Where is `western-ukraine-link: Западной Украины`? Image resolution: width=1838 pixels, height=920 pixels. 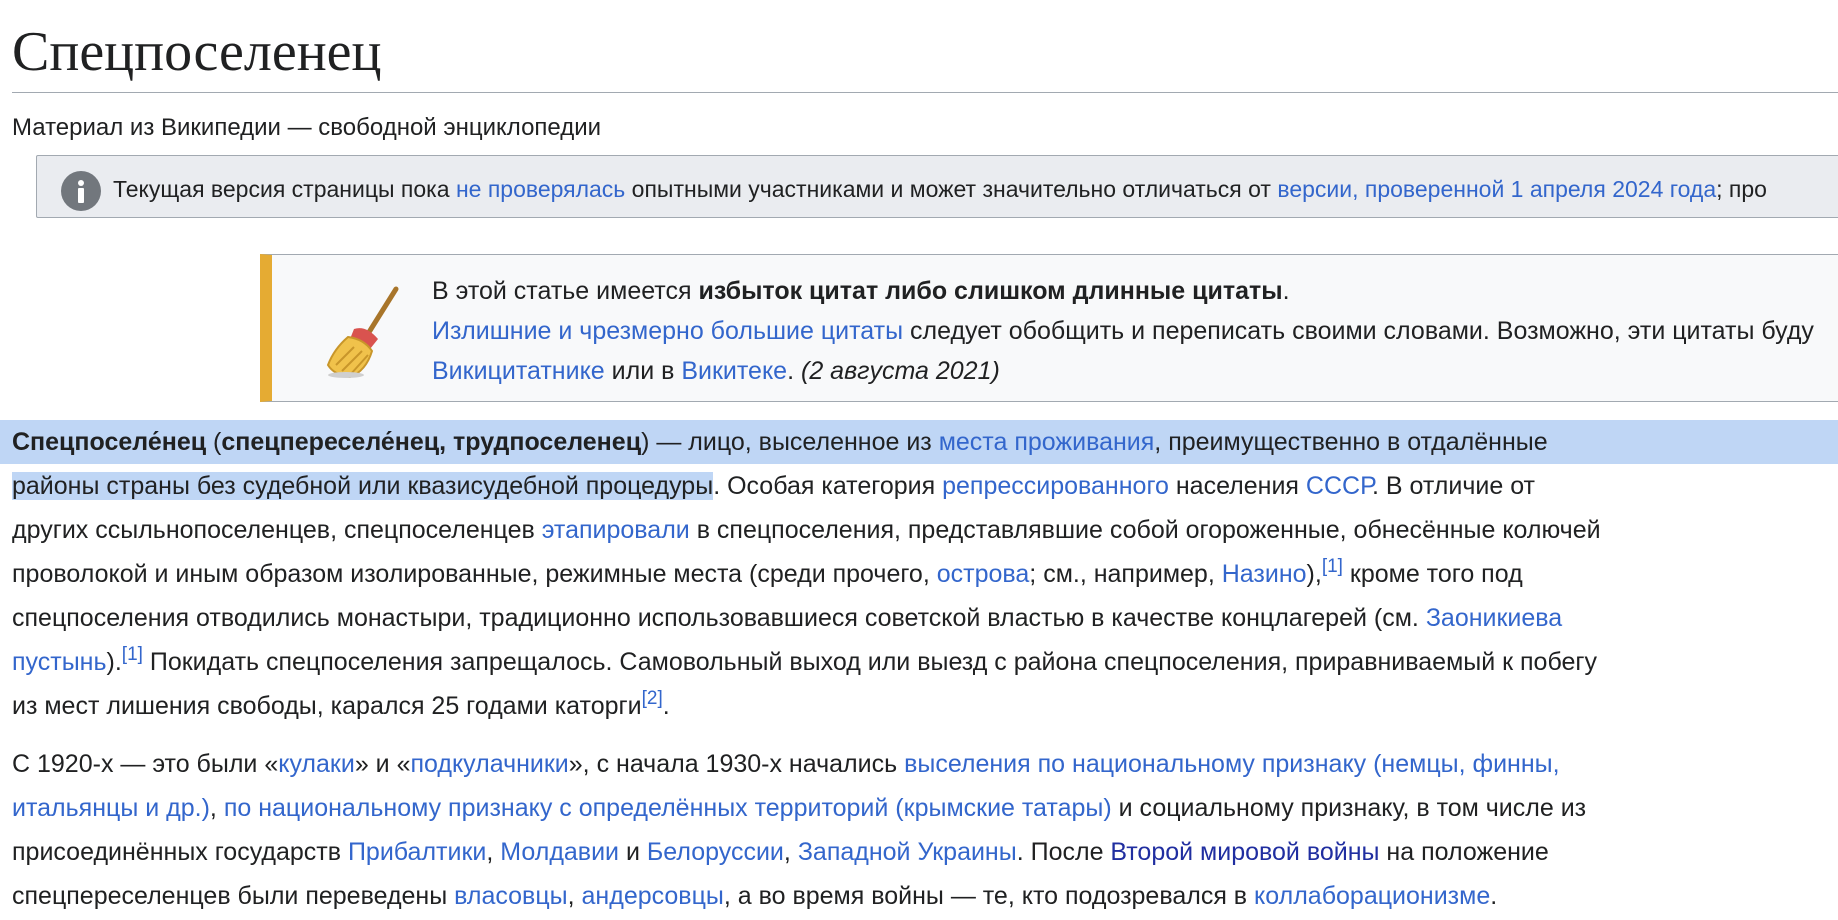 western-ukraine-link: Западной Украины is located at coordinates (907, 852).